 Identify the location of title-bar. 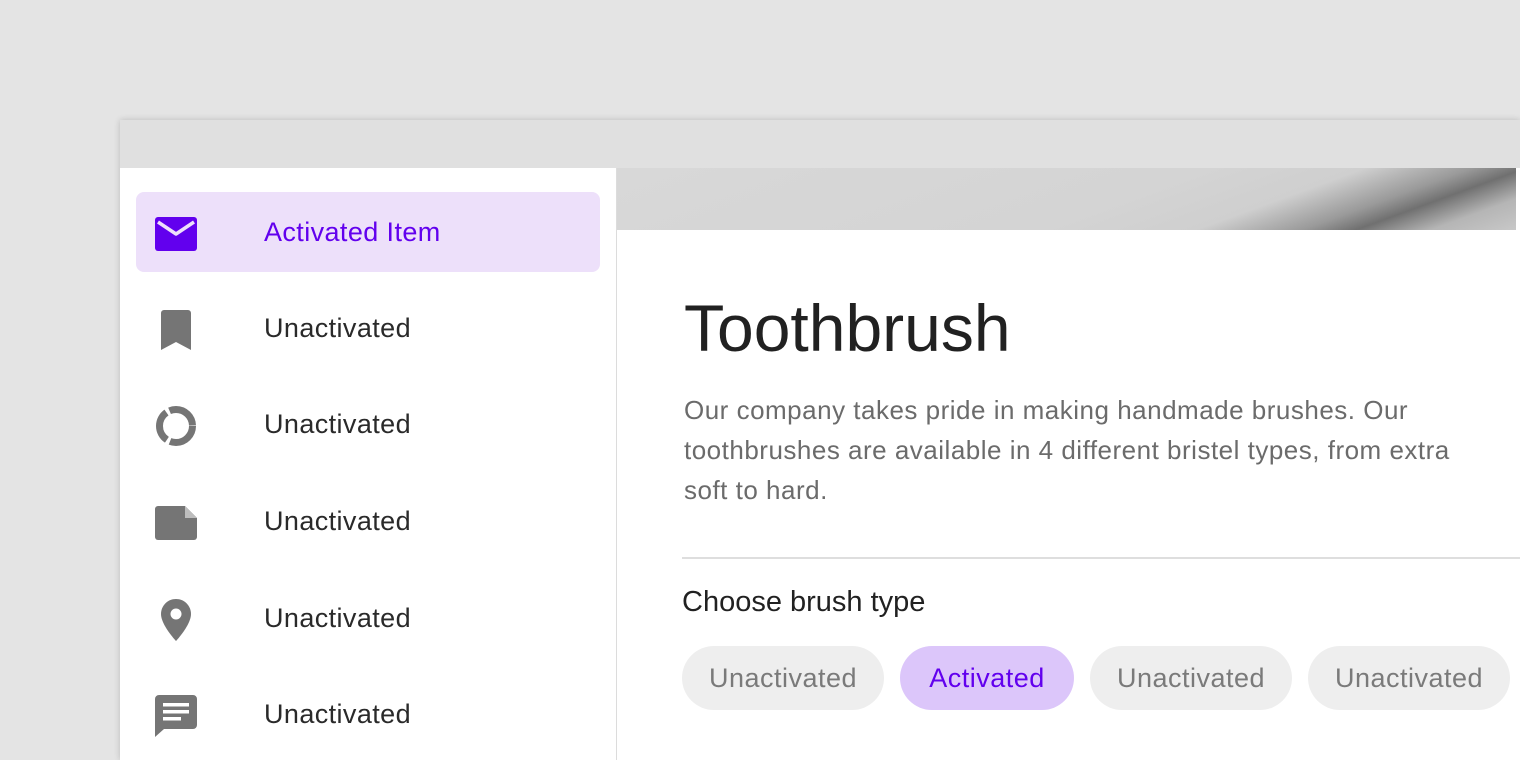
(820, 144).